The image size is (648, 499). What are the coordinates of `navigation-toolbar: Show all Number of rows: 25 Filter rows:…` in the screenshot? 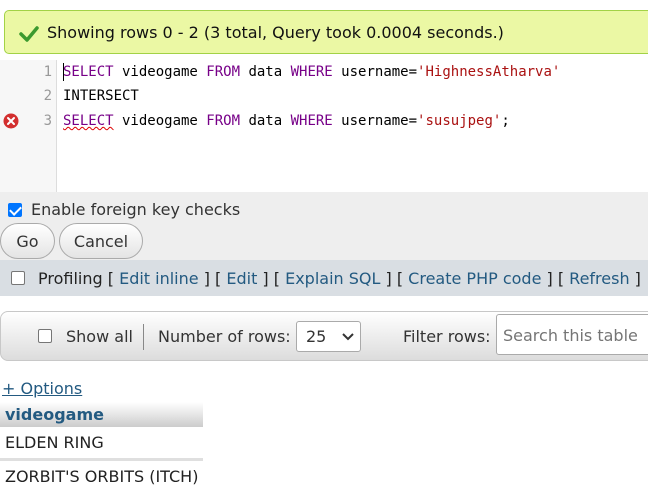 It's located at (324, 336).